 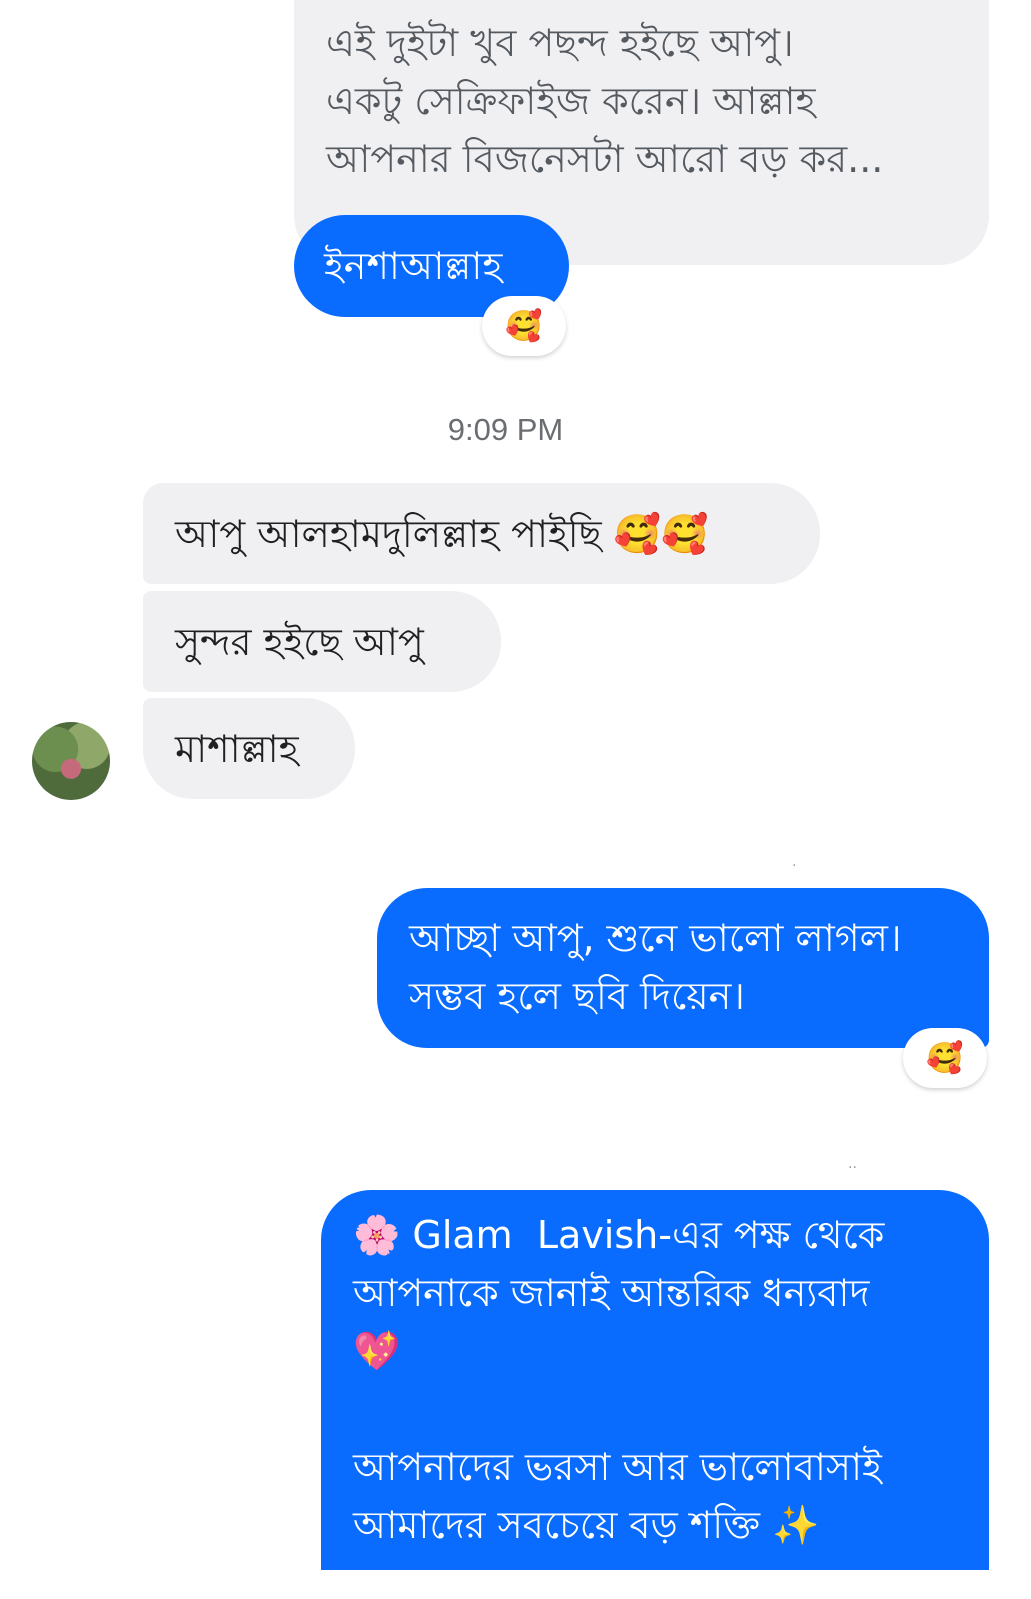 I want to click on incoming-message-bubble: আপু আলহামদুলিল্লাহ পাইছি 🥰🥰, so click(x=481, y=533).